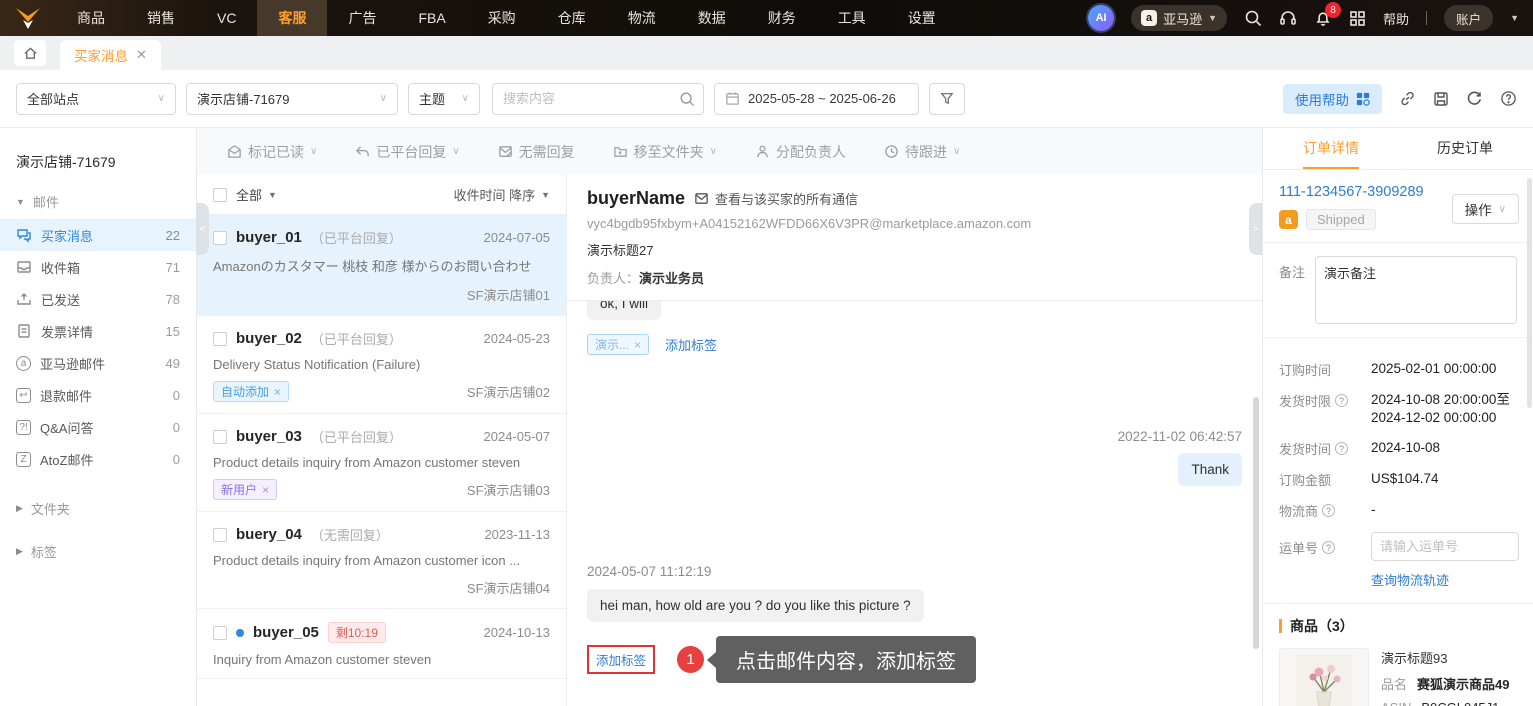  What do you see at coordinates (98, 235) in the screenshot?
I see `sidebar-item-buyer-messages: 买家消息 22` at bounding box center [98, 235].